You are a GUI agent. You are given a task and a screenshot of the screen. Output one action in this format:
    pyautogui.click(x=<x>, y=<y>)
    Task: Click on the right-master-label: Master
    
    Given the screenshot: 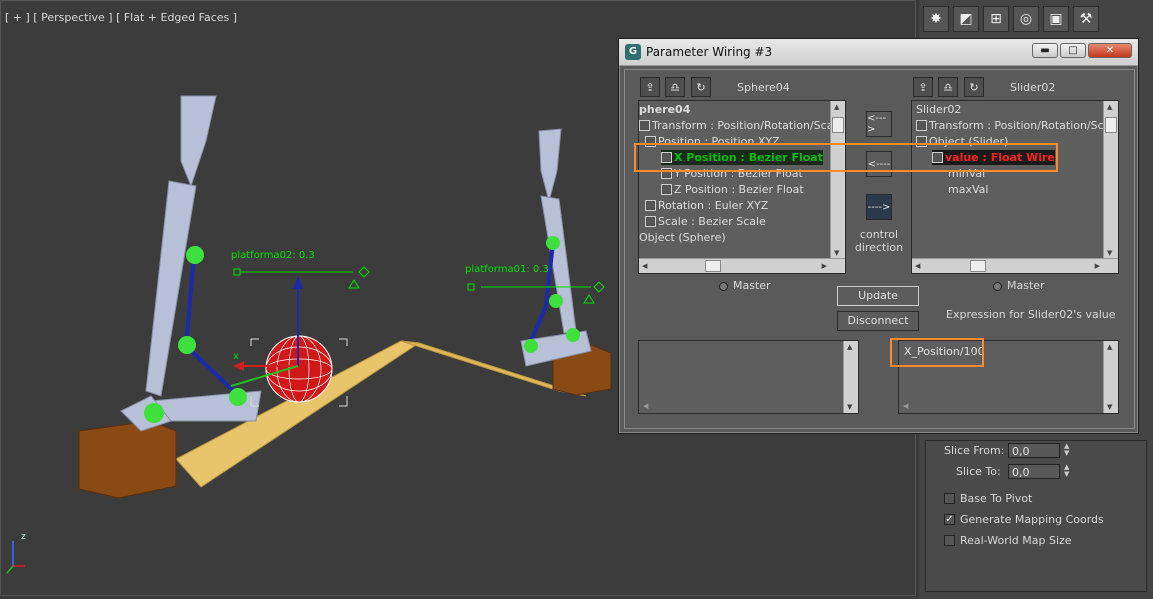 What is the action you would take?
    pyautogui.click(x=1026, y=285)
    